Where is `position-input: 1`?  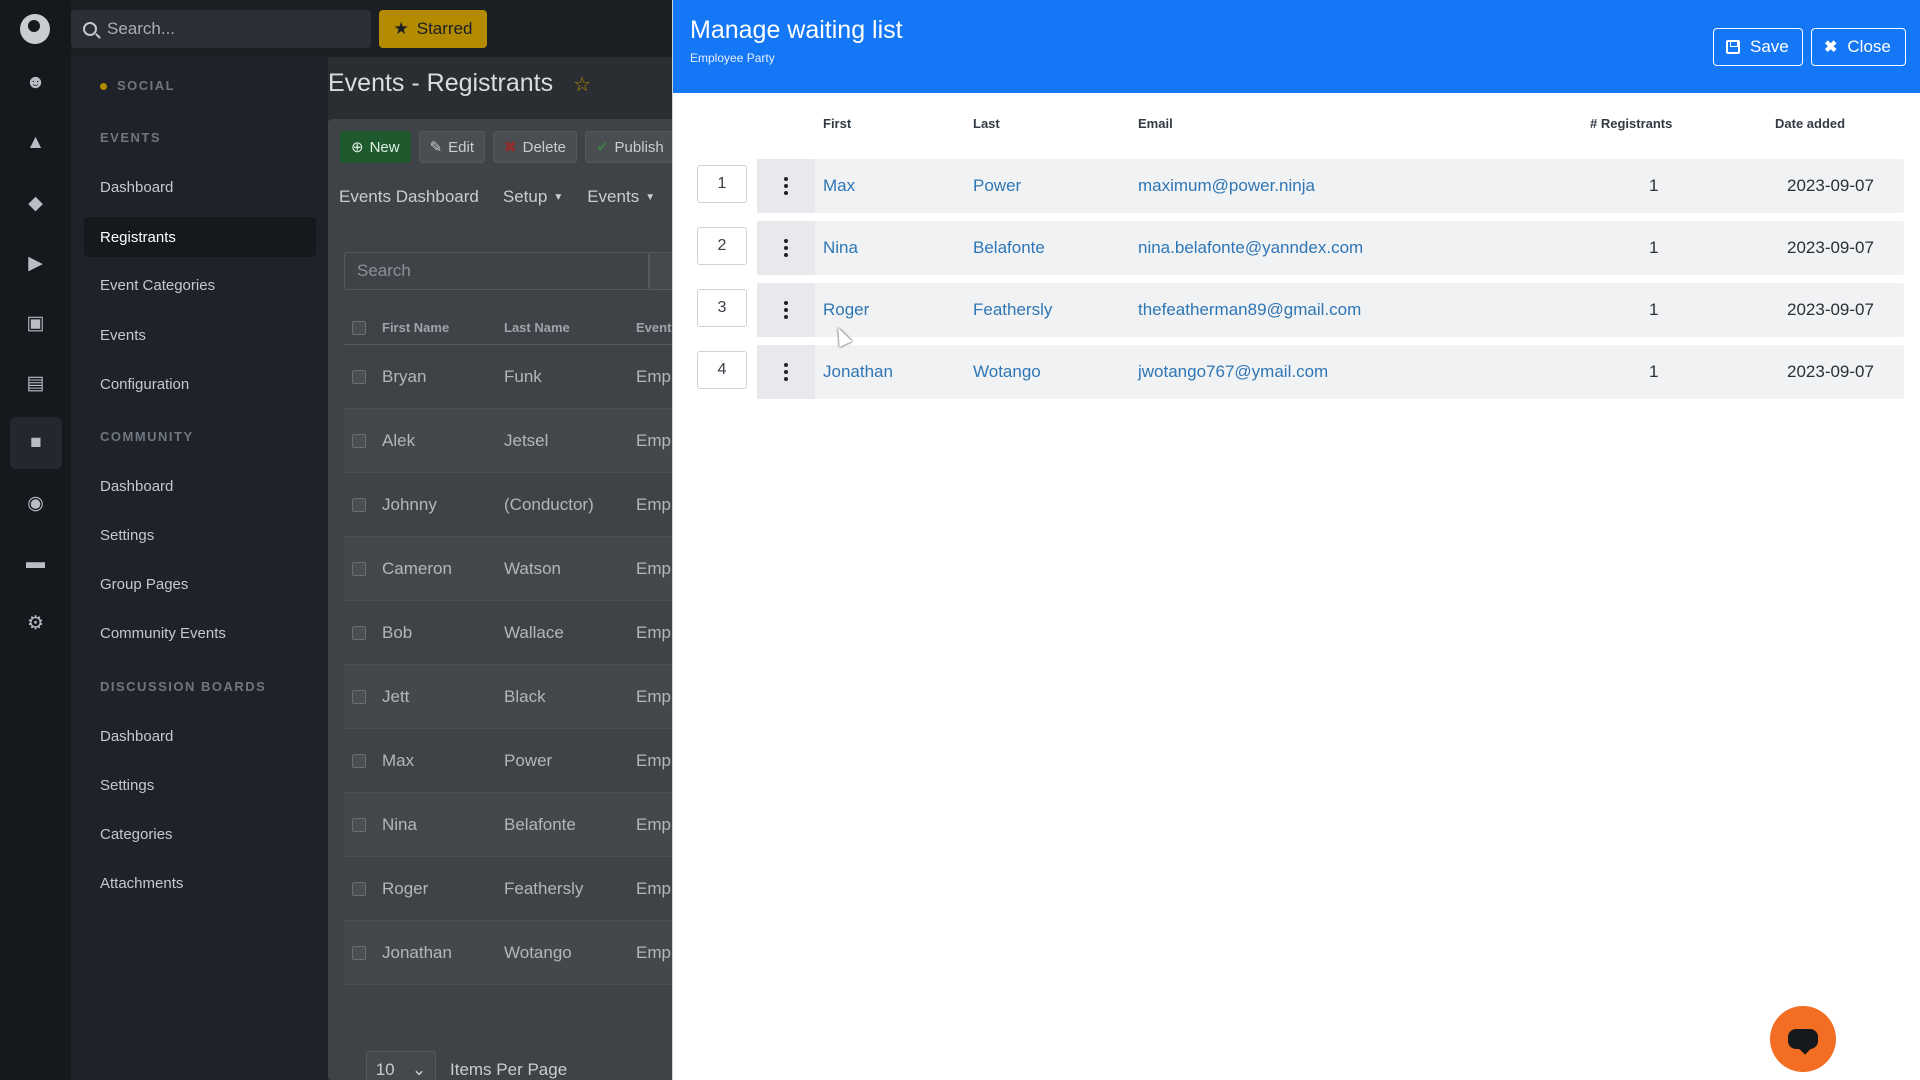 position-input: 1 is located at coordinates (722, 184).